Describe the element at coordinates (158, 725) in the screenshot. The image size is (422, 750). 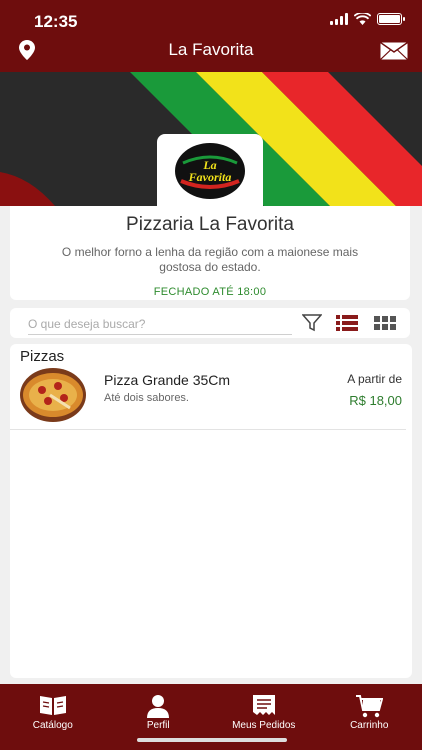
I see `tab-label: Perfil` at that location.